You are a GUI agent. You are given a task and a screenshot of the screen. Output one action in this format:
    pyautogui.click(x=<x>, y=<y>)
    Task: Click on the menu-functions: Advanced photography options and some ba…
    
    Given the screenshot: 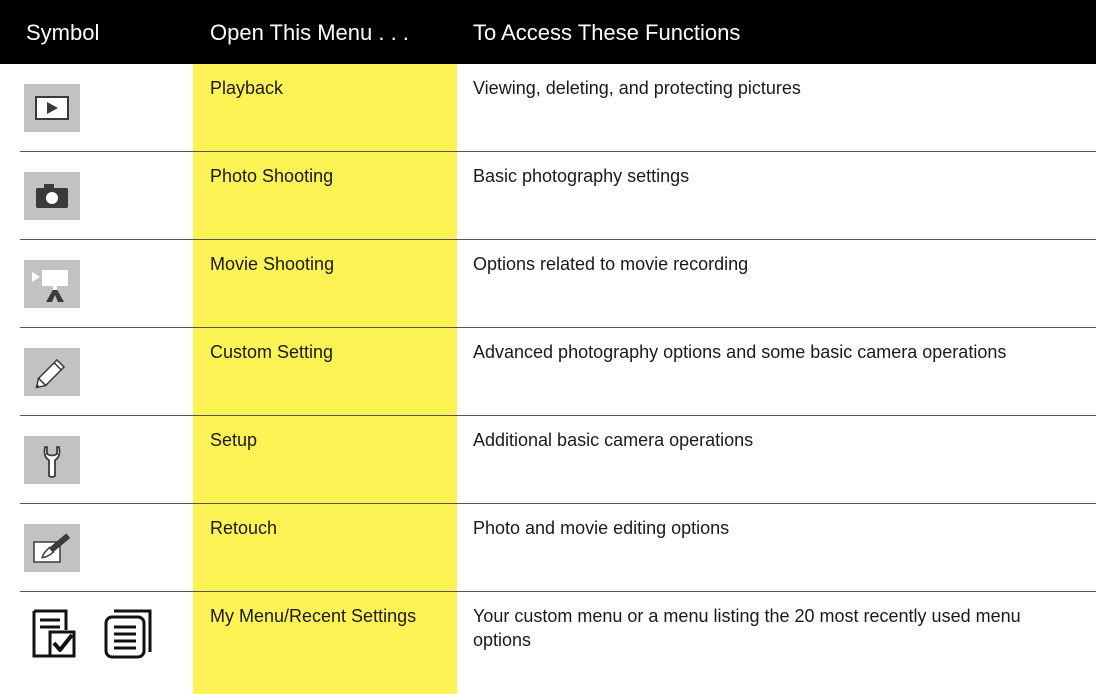 What is the action you would take?
    pyautogui.click(x=740, y=352)
    